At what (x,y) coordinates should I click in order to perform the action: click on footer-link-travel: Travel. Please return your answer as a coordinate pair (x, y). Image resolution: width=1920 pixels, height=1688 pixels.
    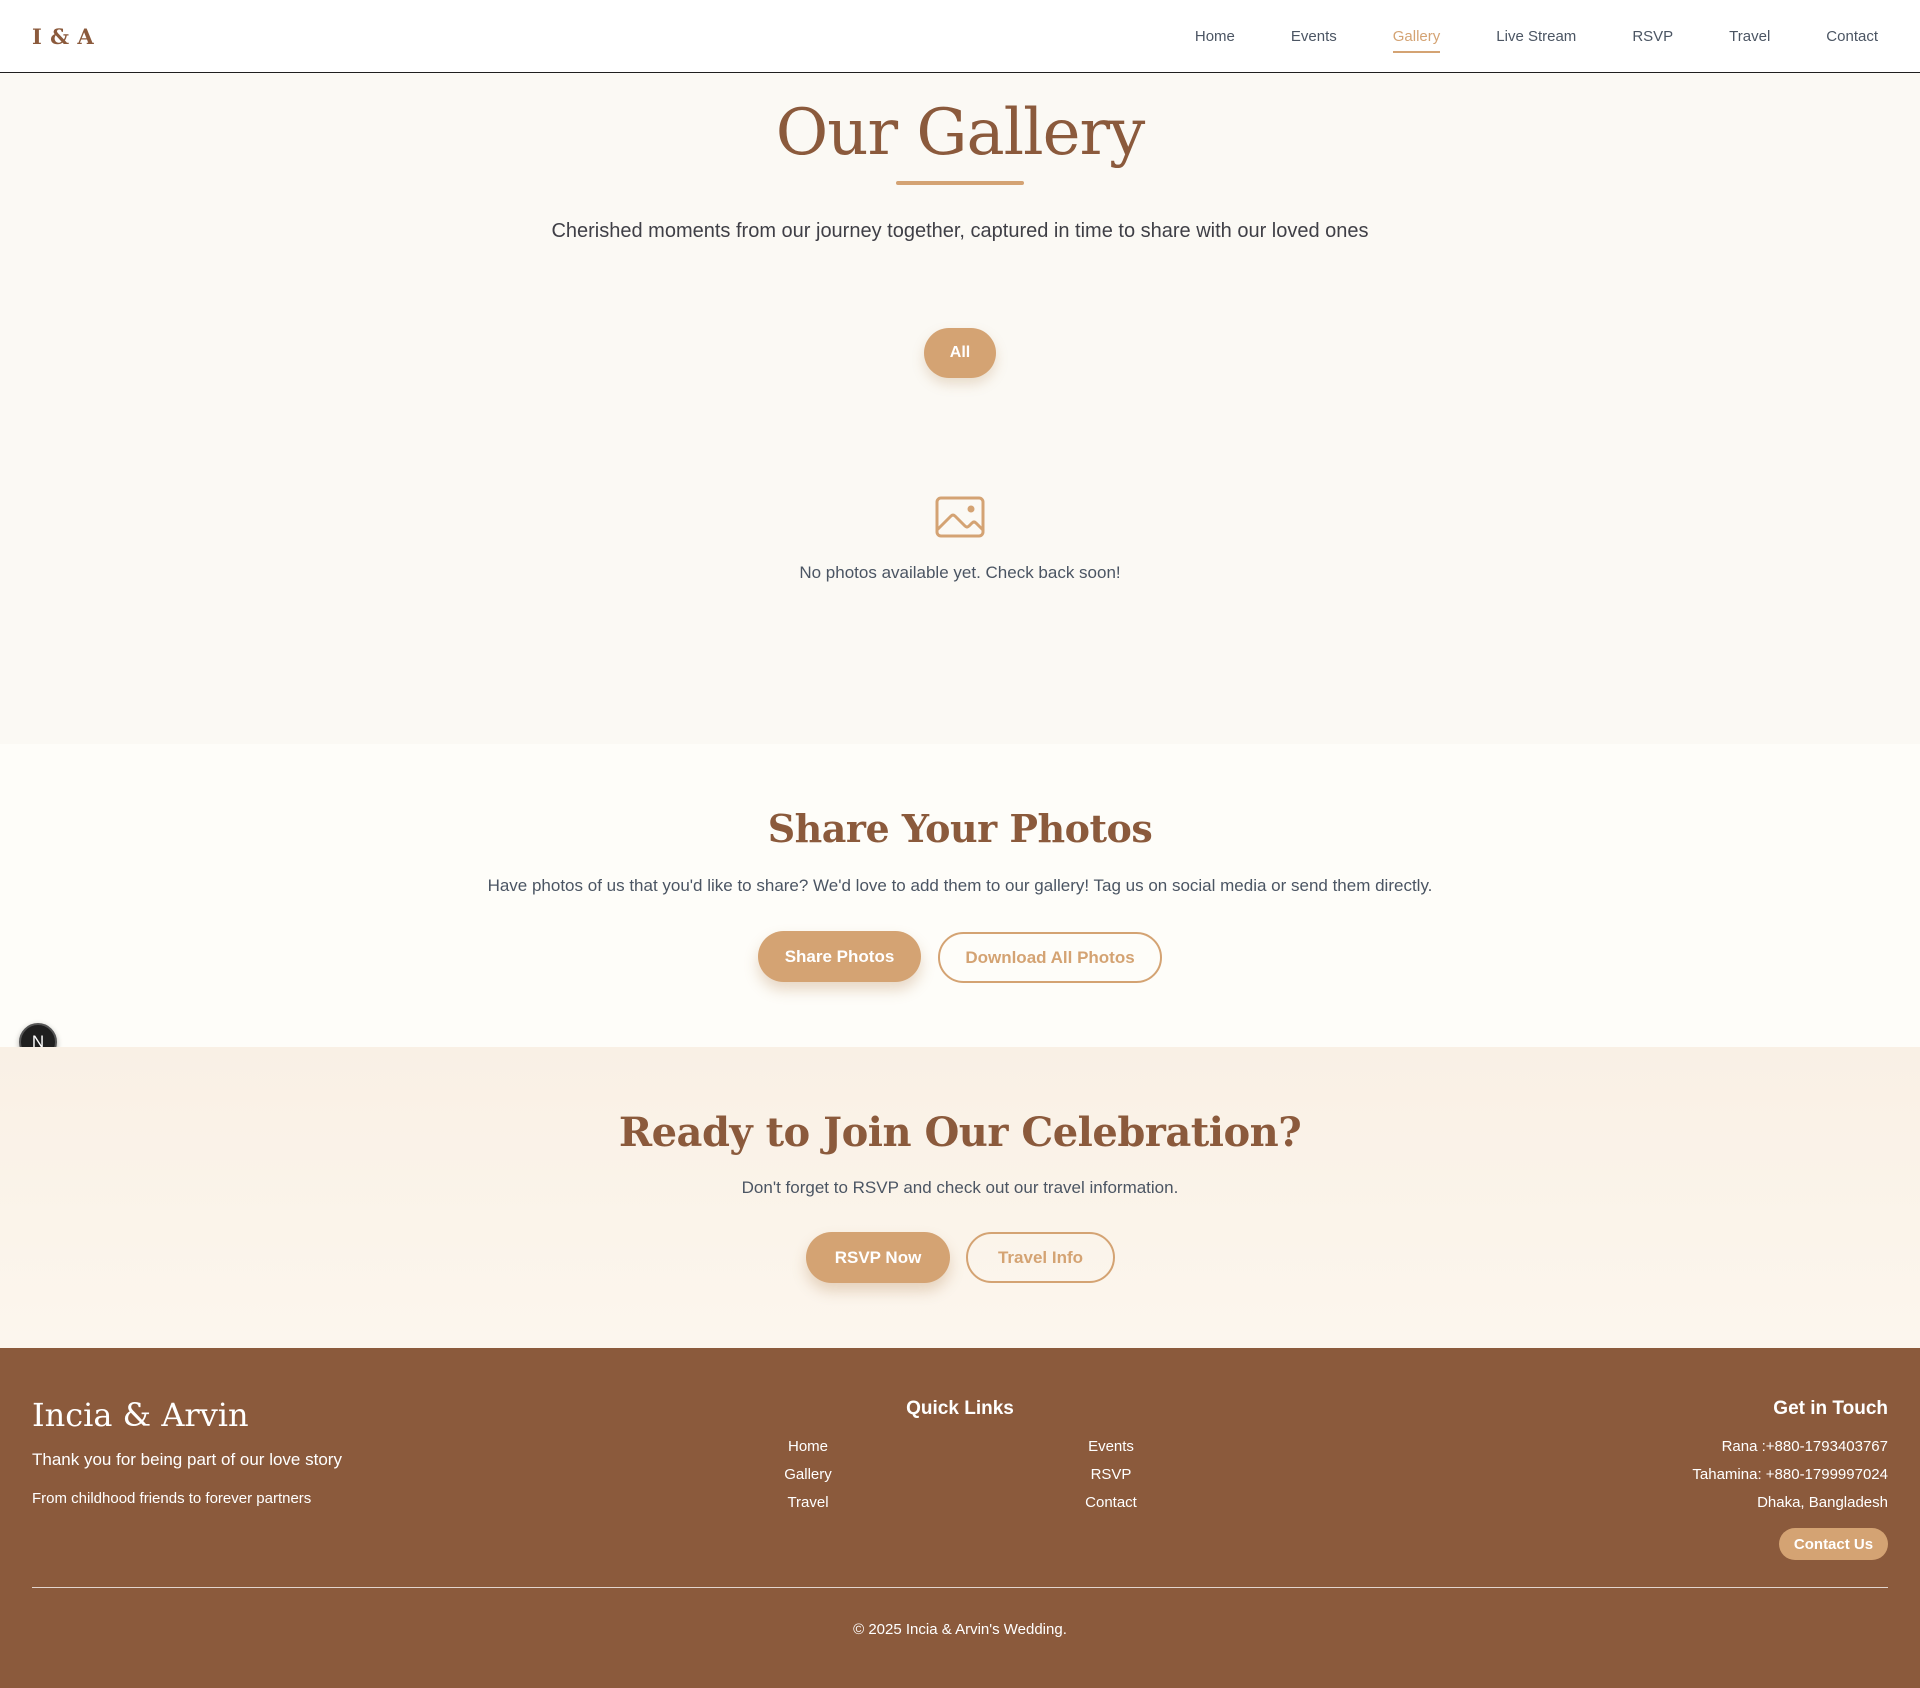
    Looking at the image, I should click on (808, 1502).